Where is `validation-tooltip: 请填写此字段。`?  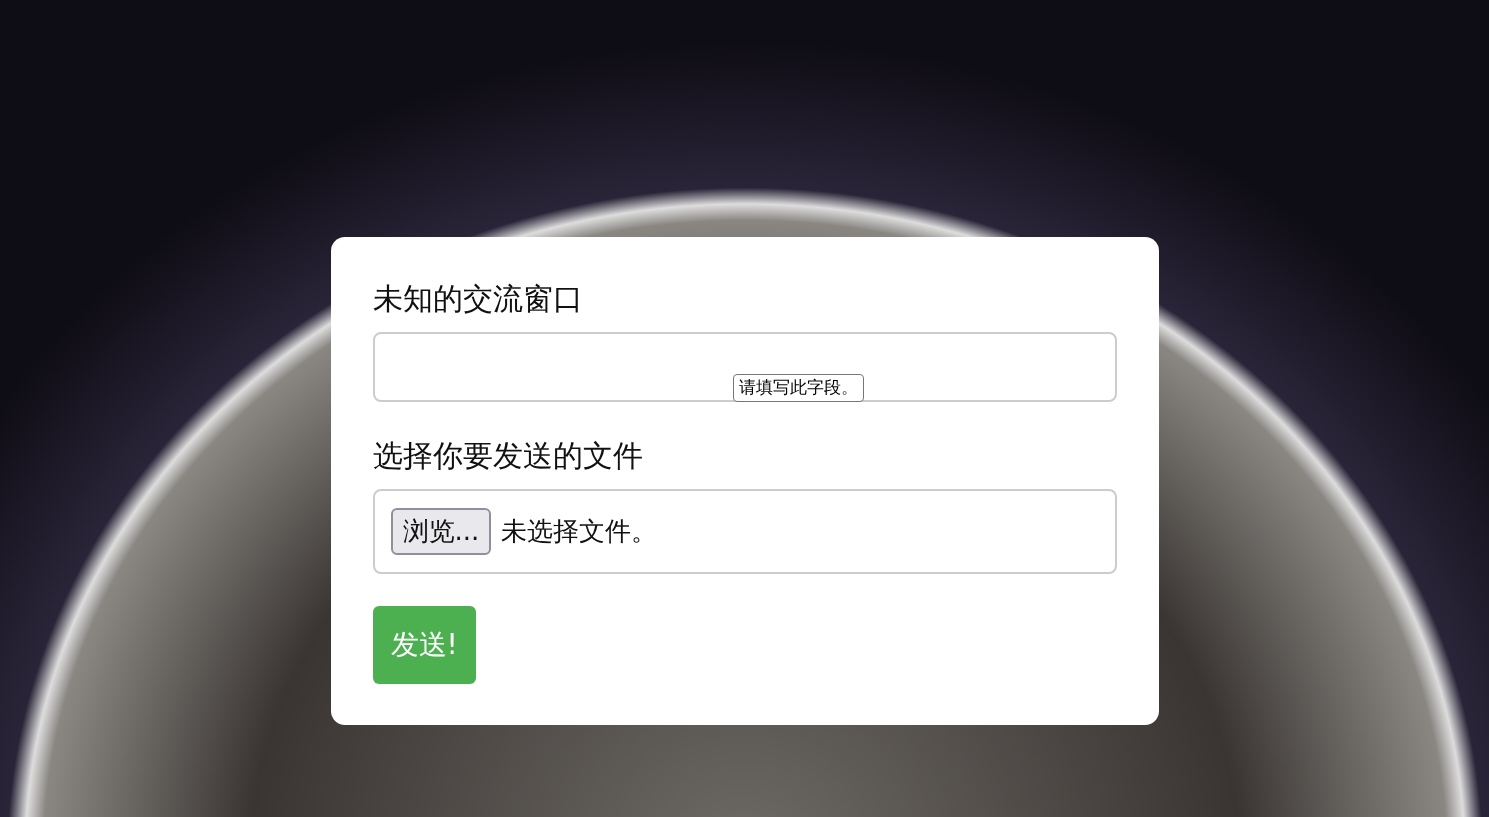
validation-tooltip: 请填写此字段。 is located at coordinates (798, 388).